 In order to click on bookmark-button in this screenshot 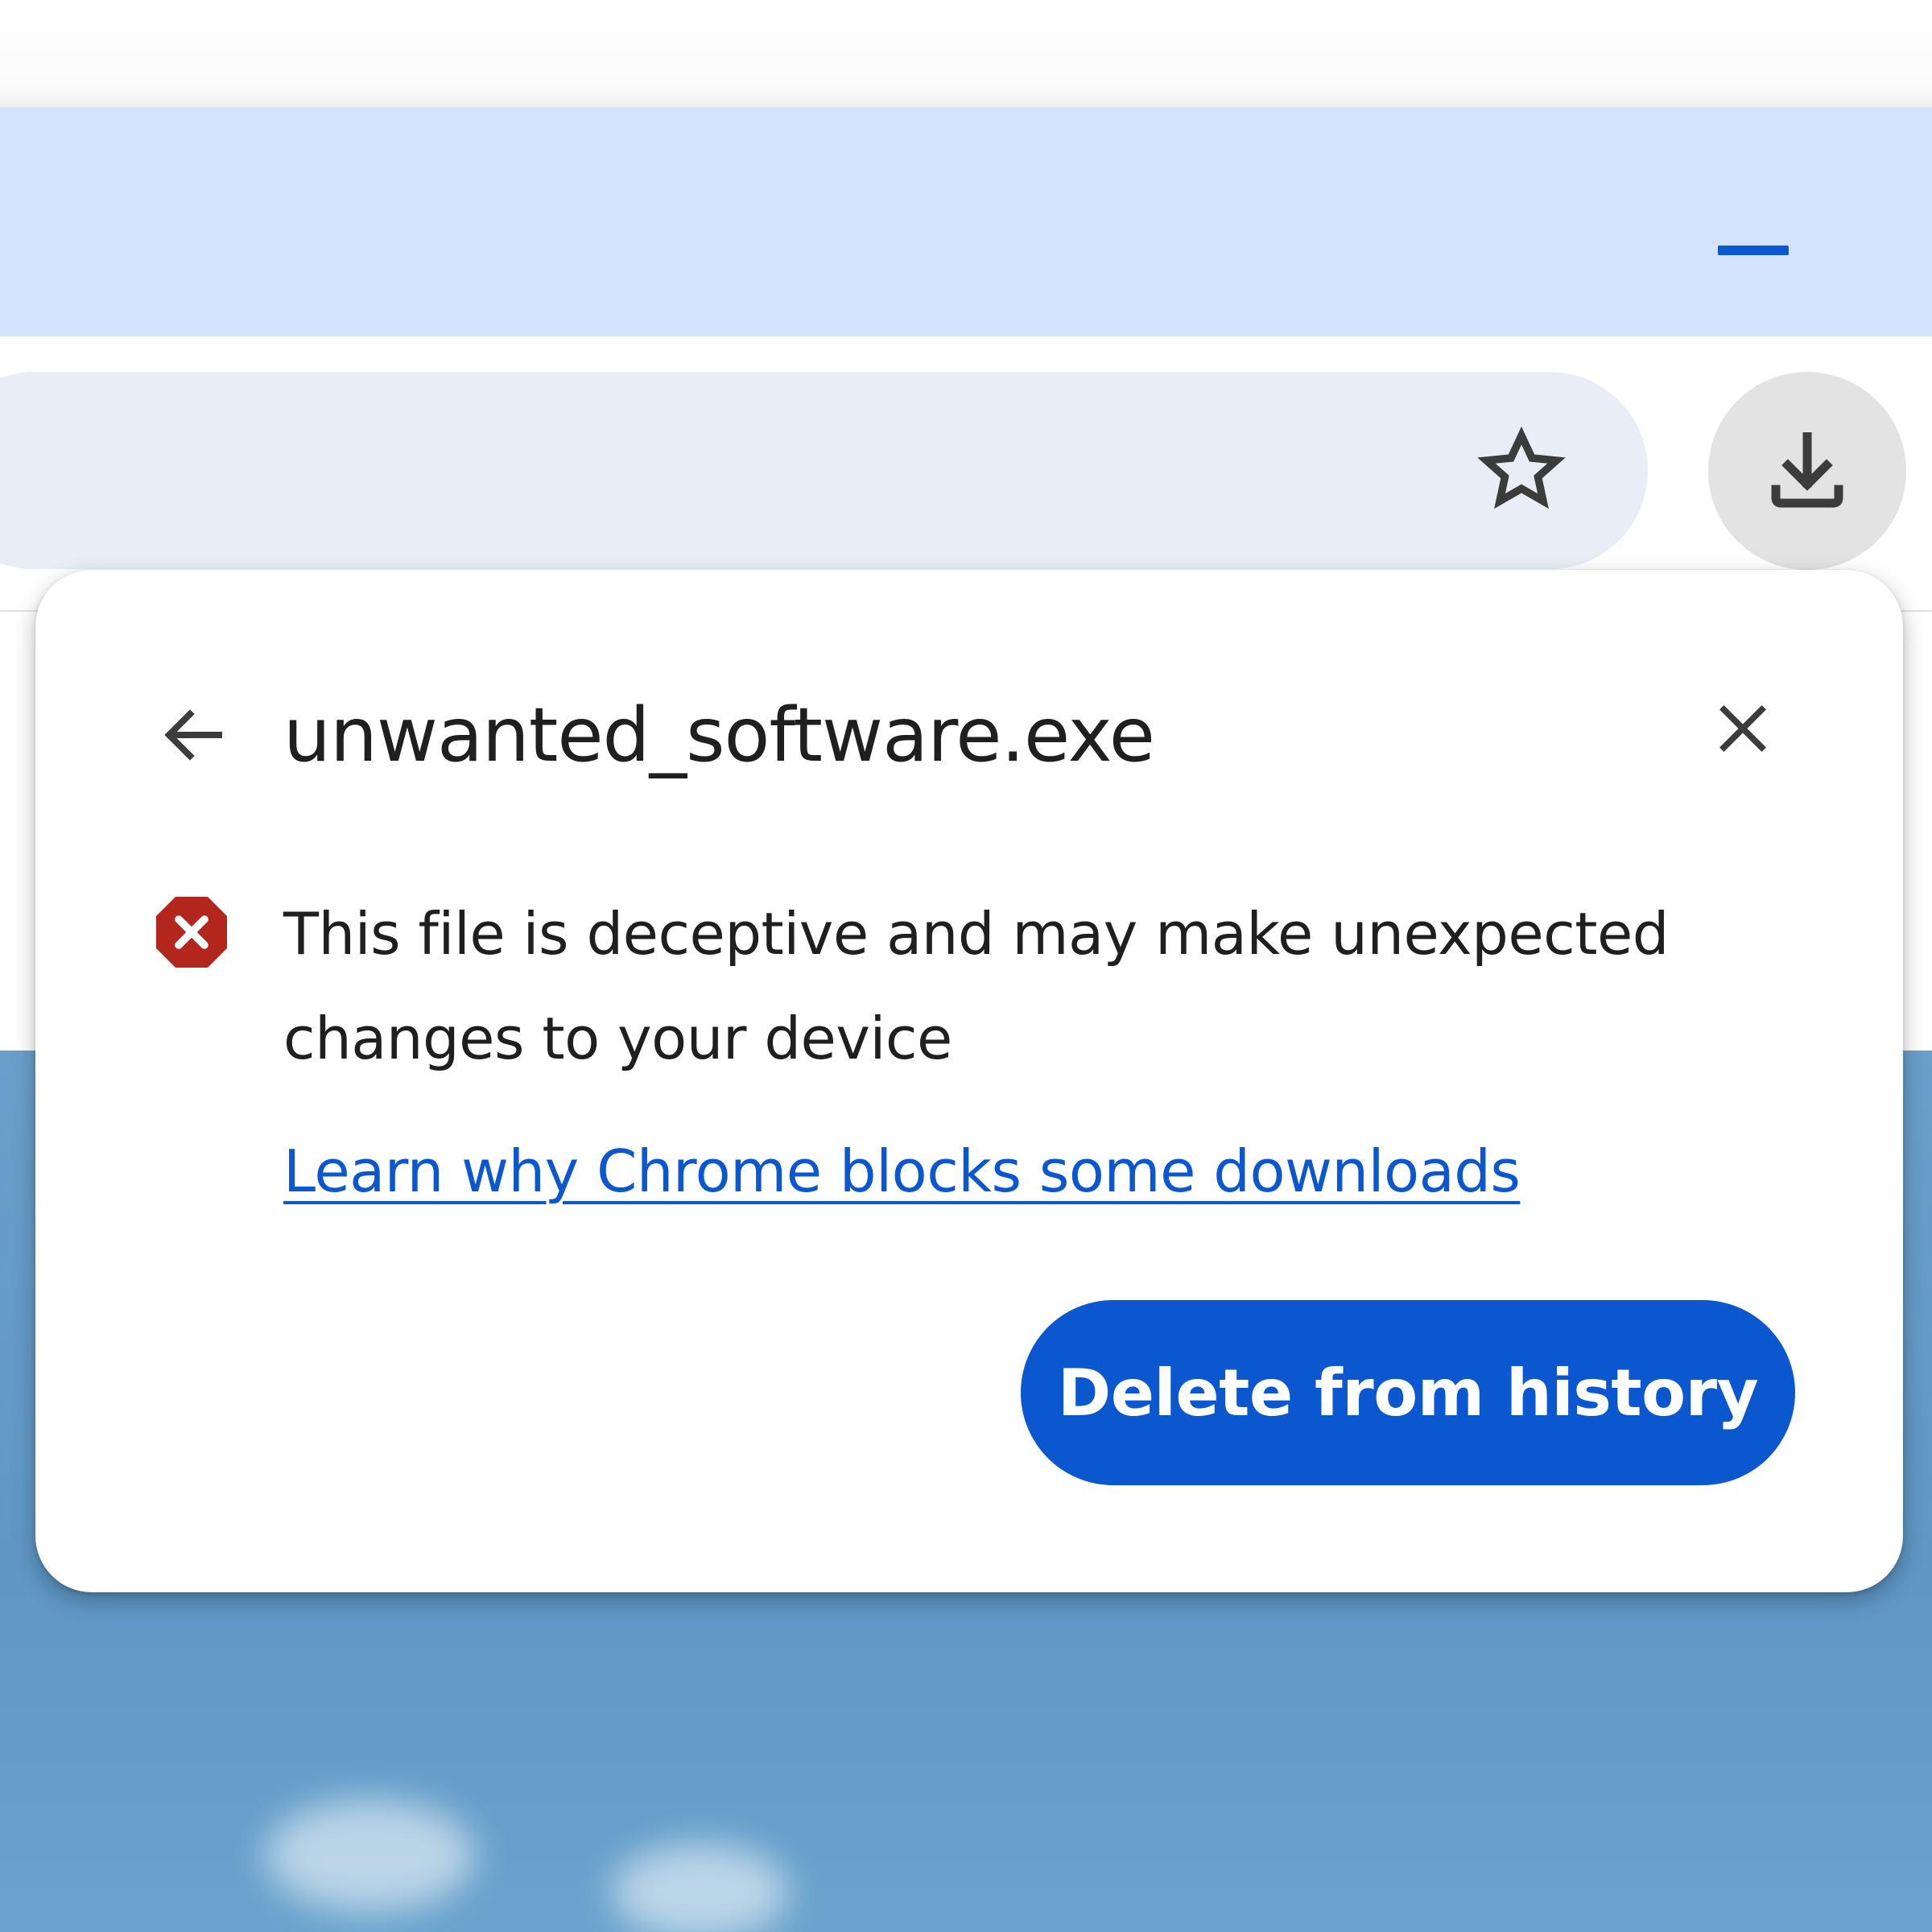, I will do `click(1521, 471)`.